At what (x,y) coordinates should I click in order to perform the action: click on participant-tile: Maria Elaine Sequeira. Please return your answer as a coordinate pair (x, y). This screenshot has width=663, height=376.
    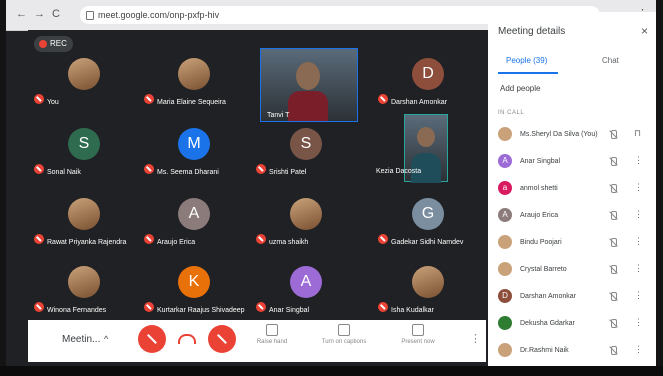
    Looking at the image, I should click on (194, 81).